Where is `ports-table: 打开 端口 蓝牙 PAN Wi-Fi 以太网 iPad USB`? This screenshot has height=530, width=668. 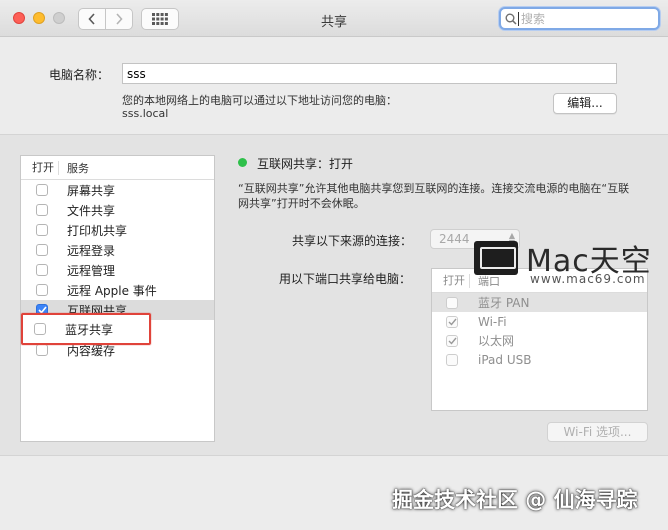 ports-table: 打开 端口 蓝牙 PAN Wi-Fi 以太网 iPad USB is located at coordinates (539, 339).